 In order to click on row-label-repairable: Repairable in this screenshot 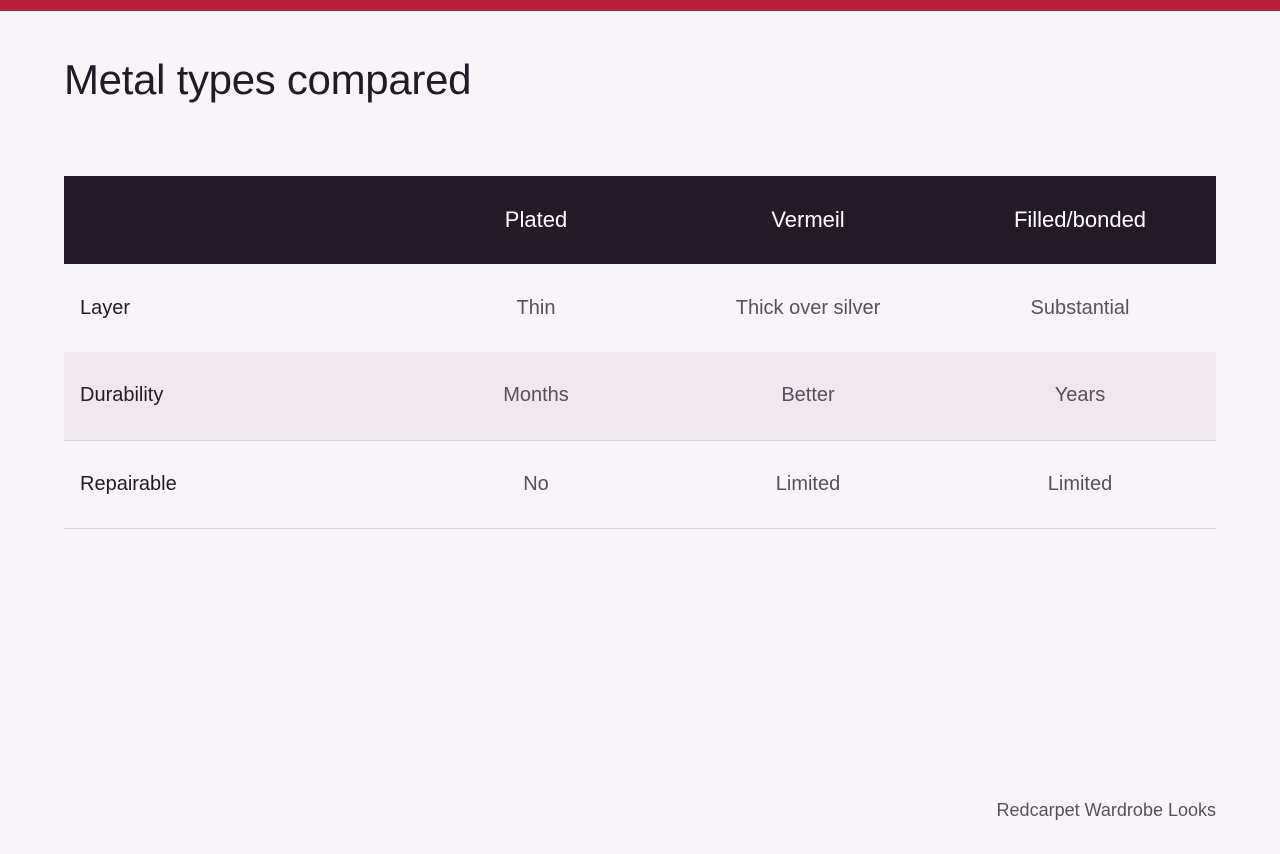, I will do `click(128, 483)`.